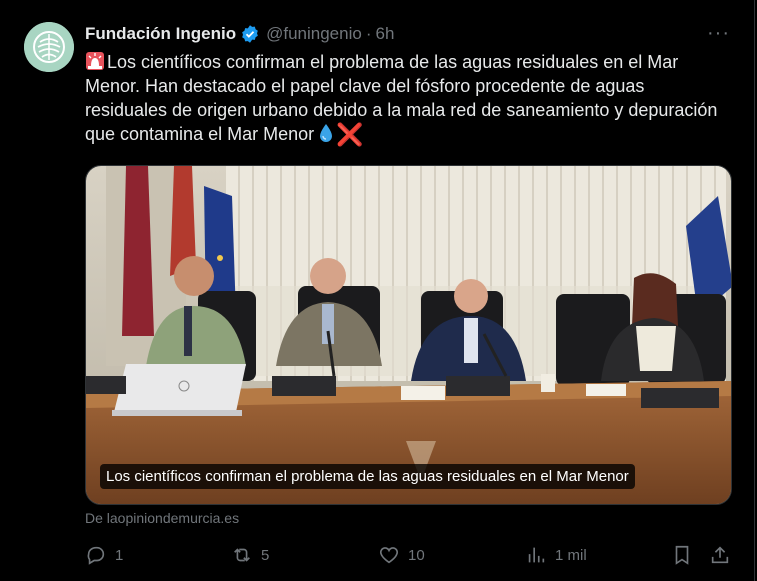  What do you see at coordinates (326, 133) in the screenshot?
I see `droplet-emoji` at bounding box center [326, 133].